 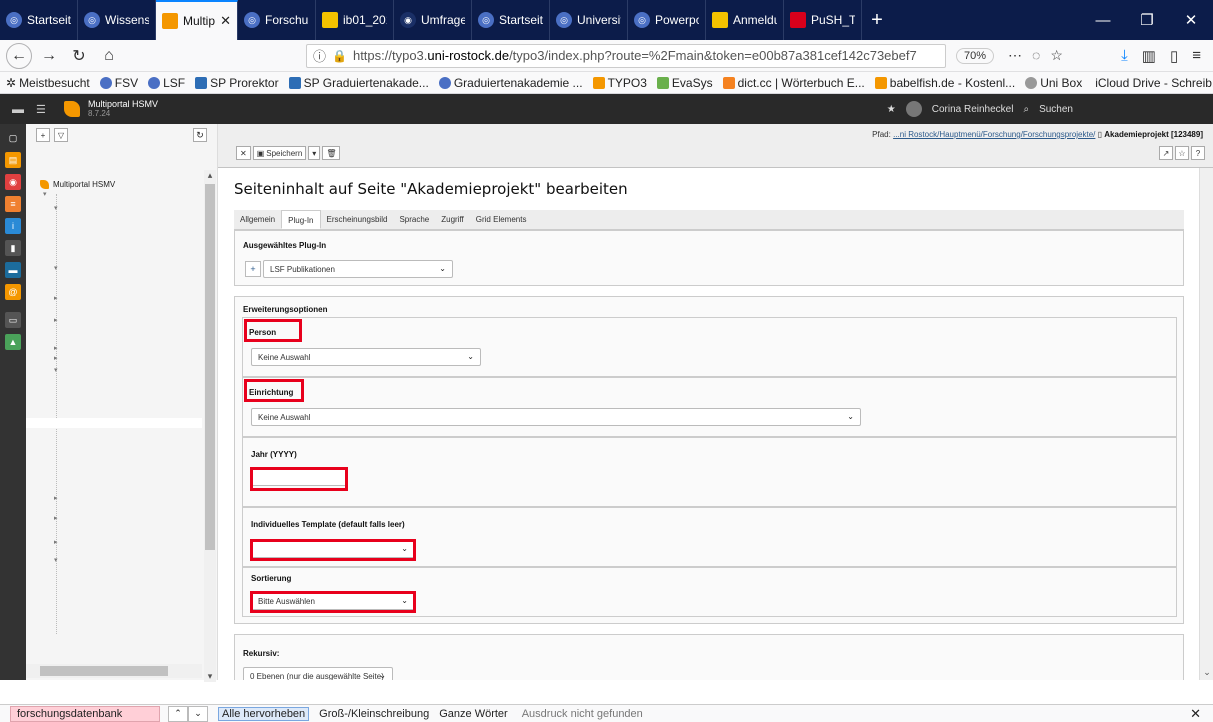 What do you see at coordinates (1206, 424) in the screenshot?
I see `content-scrollbar: ⌄` at bounding box center [1206, 424].